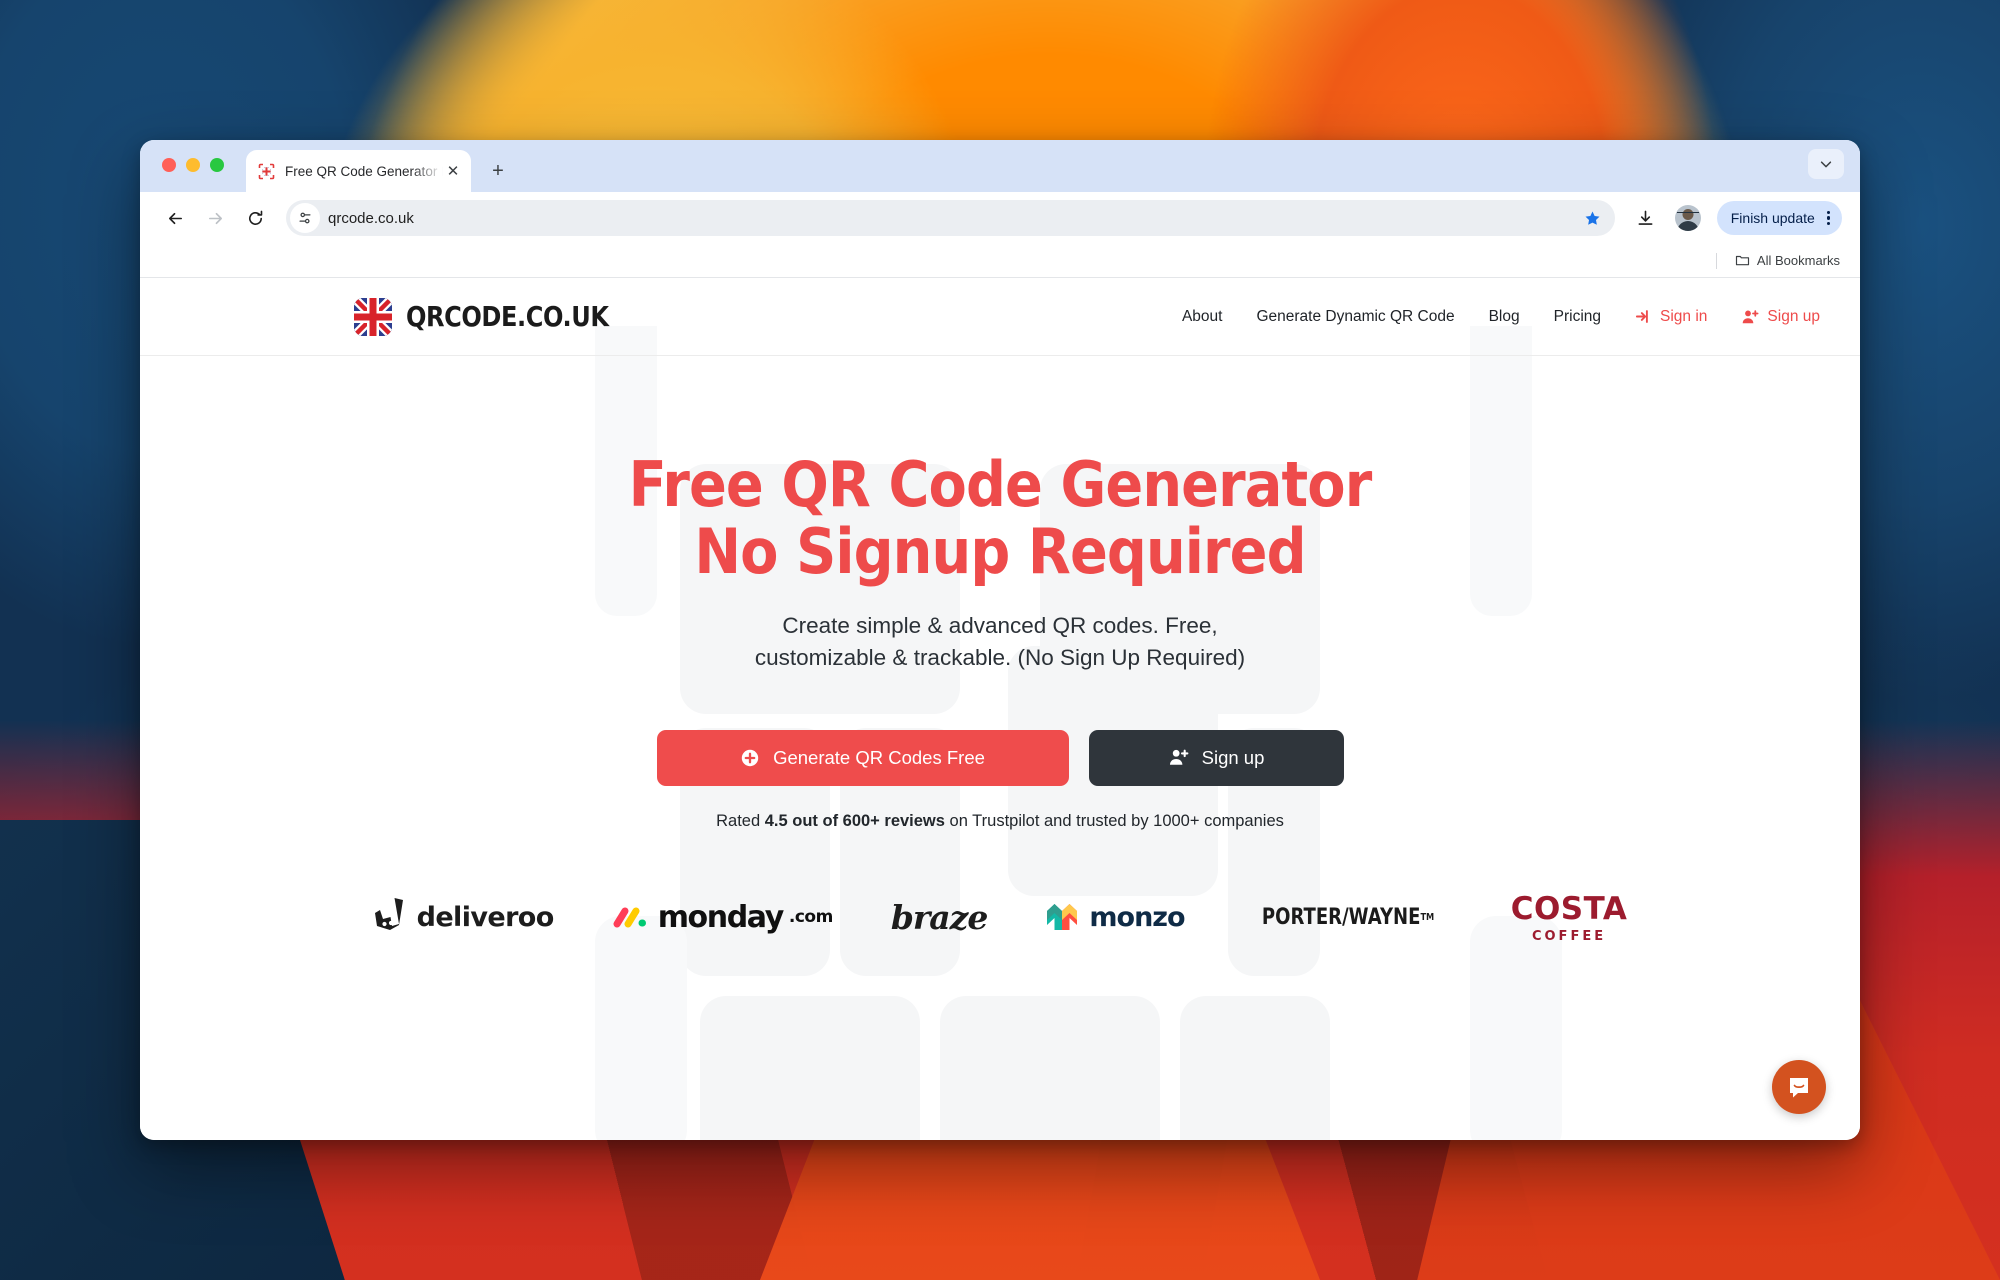  Describe the element at coordinates (854, 820) in the screenshot. I see `rating-highlight: 4.5 out of 600+ reviews` at that location.